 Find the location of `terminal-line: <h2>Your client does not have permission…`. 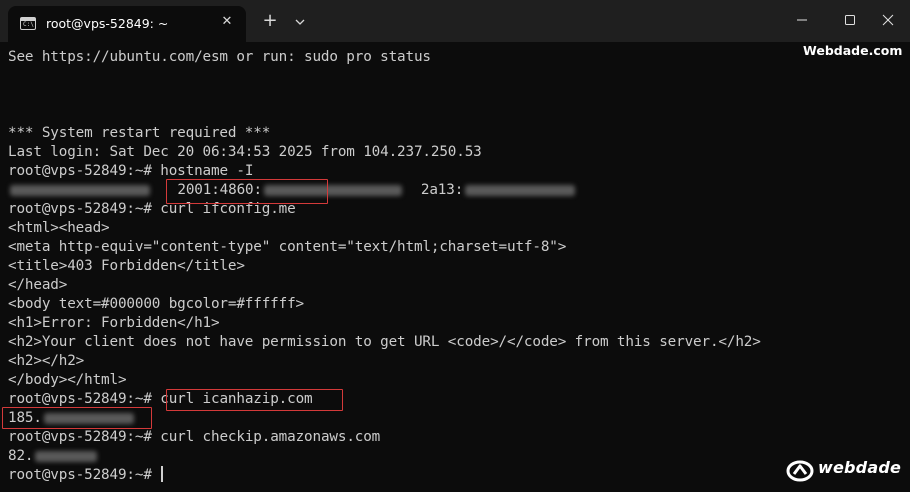

terminal-line: <h2>Your client does not have permission… is located at coordinates (384, 342).